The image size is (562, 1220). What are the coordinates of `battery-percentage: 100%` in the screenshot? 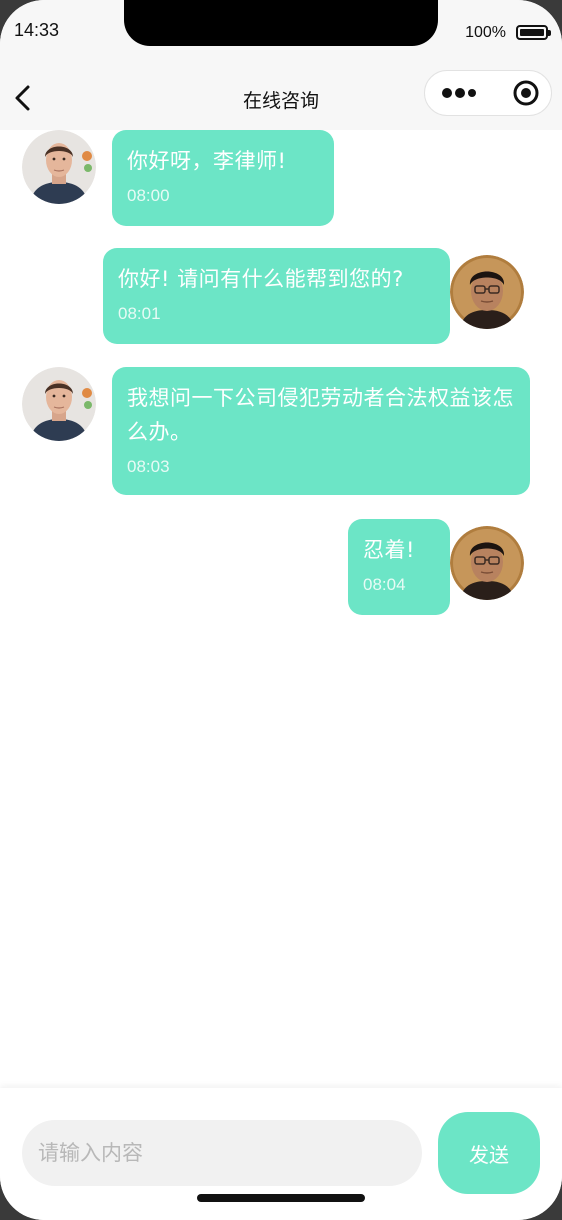 It's located at (485, 32).